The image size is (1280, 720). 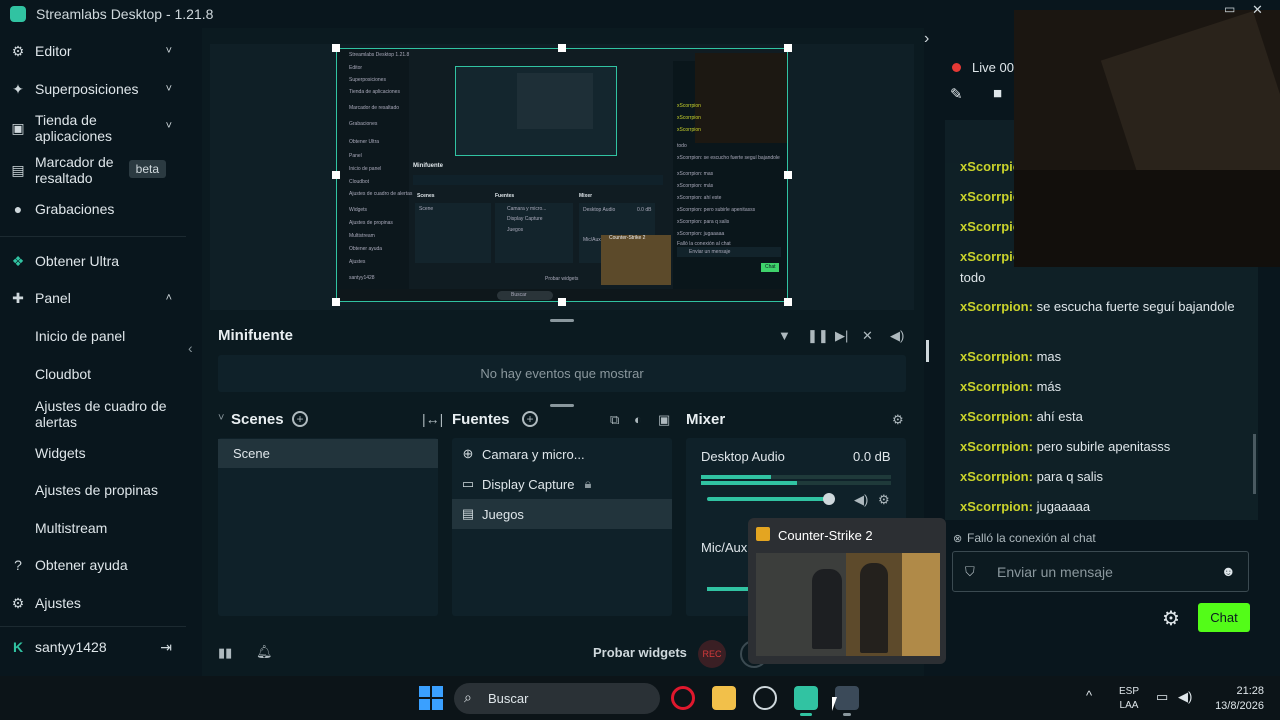 What do you see at coordinates (110, 528) in the screenshot?
I see `sidebar-subitem-multistream: Multistream` at bounding box center [110, 528].